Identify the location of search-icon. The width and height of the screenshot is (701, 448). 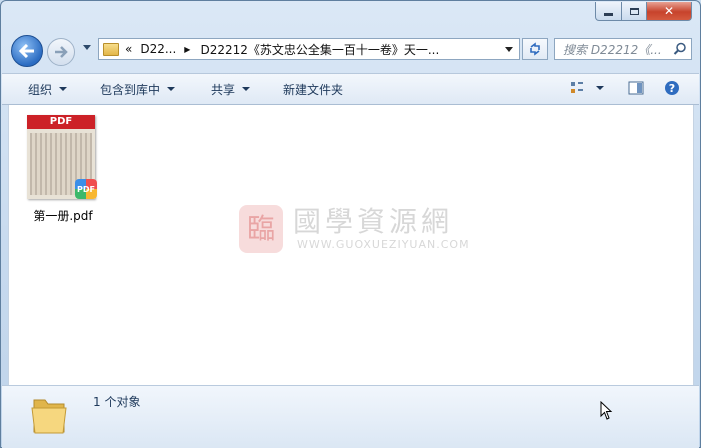
(680, 49).